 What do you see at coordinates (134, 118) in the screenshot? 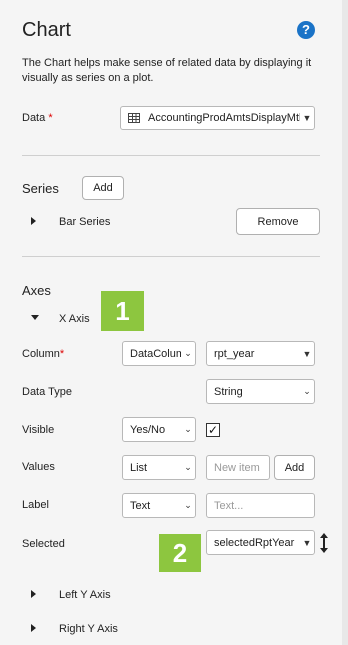
I see `table-icon` at bounding box center [134, 118].